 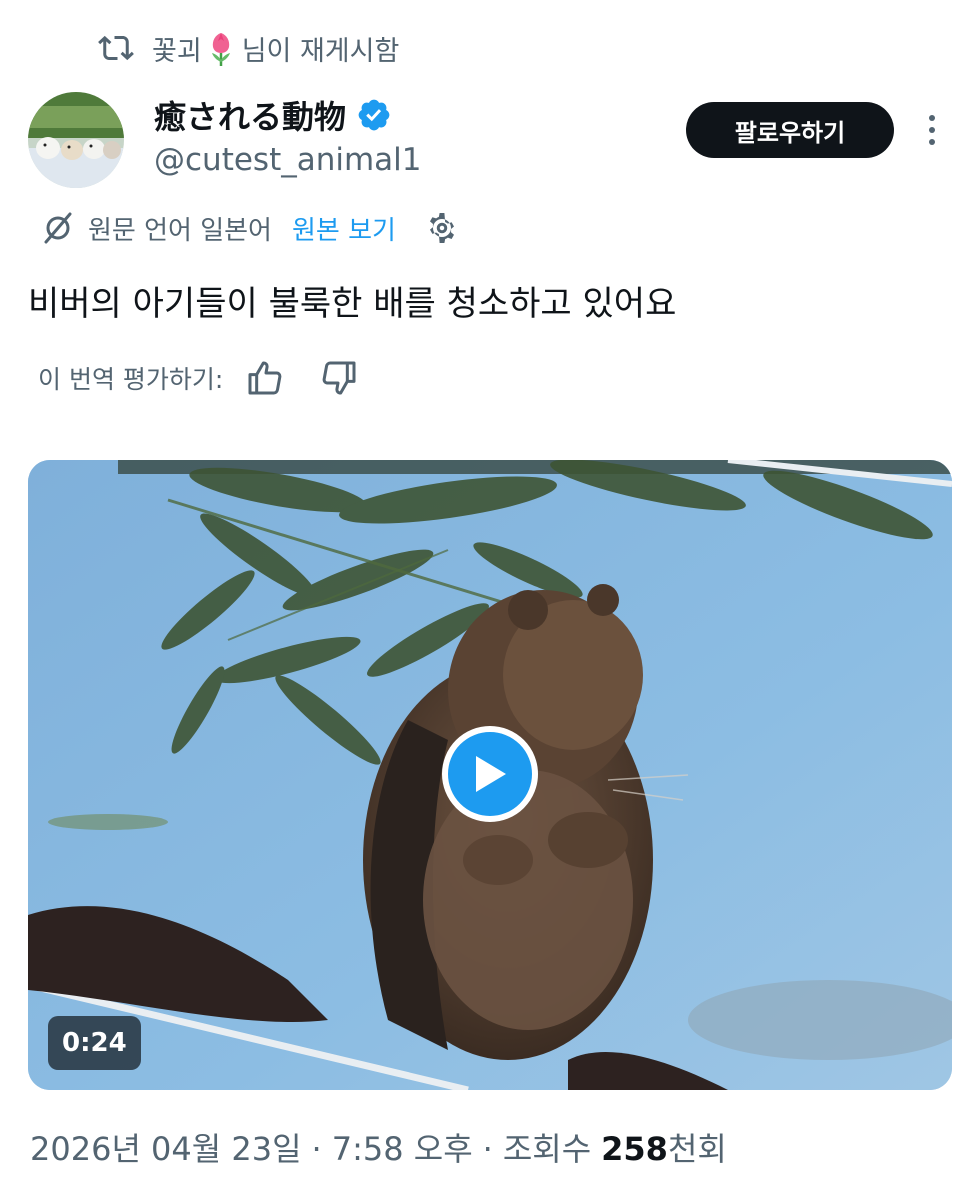 I want to click on tweet-text: 비버의 아기들이 불룩한 배를 청소하고 있어요, so click(x=352, y=304).